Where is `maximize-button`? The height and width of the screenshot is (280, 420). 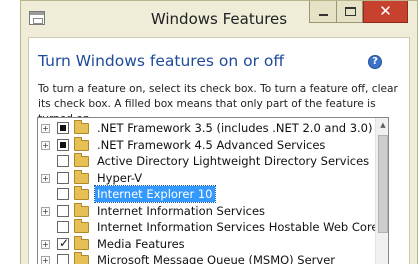
maximize-button is located at coordinates (349, 12).